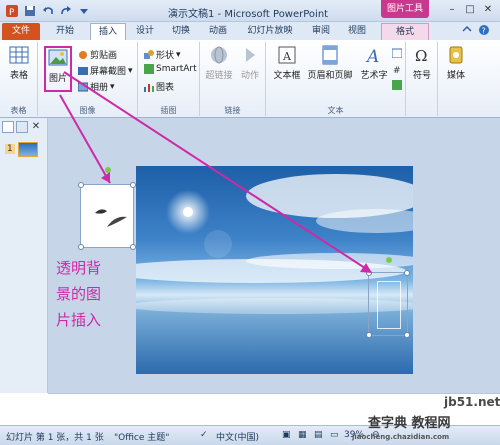 The width and height of the screenshot is (500, 445). I want to click on sorter-view-icon: ▦, so click(302, 435).